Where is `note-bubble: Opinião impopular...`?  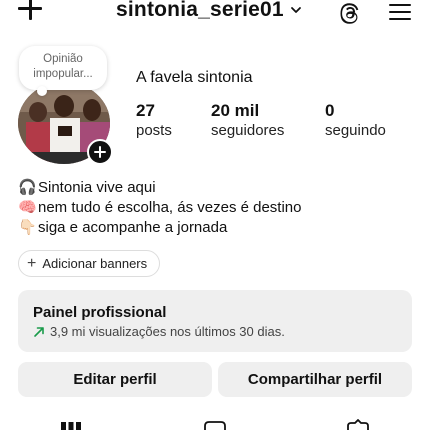
note-bubble: Opinião impopular... is located at coordinates (63, 71).